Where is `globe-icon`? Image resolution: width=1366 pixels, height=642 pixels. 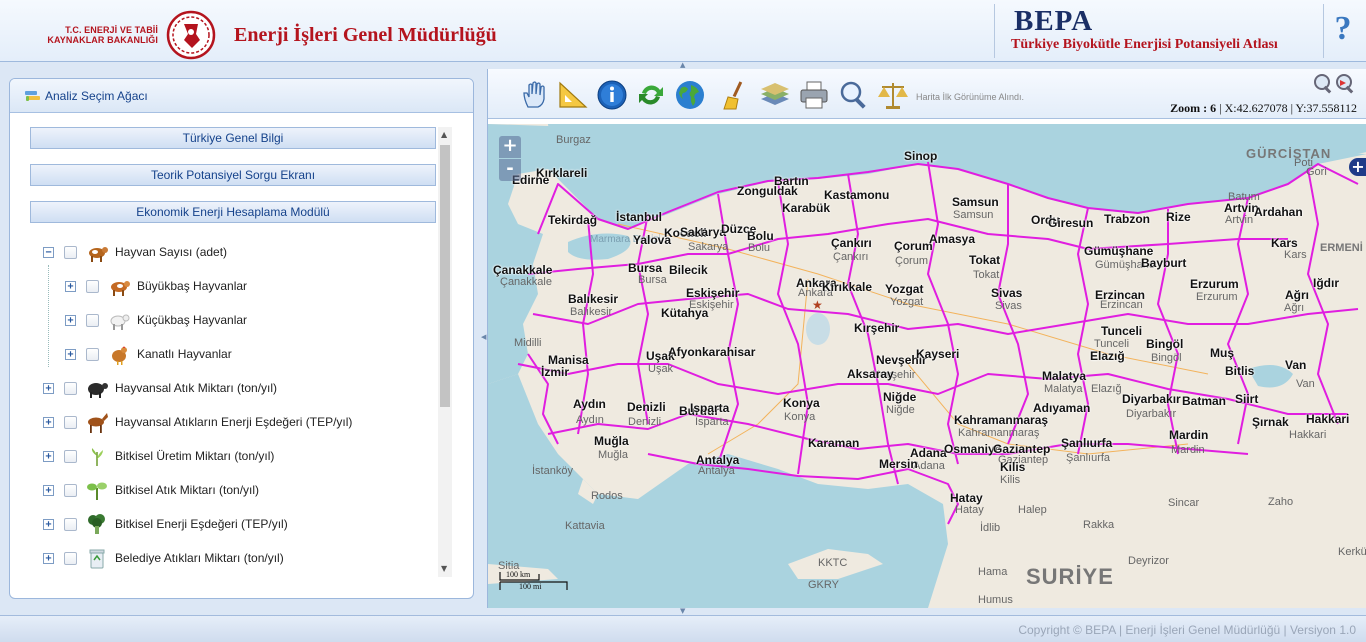 globe-icon is located at coordinates (690, 95).